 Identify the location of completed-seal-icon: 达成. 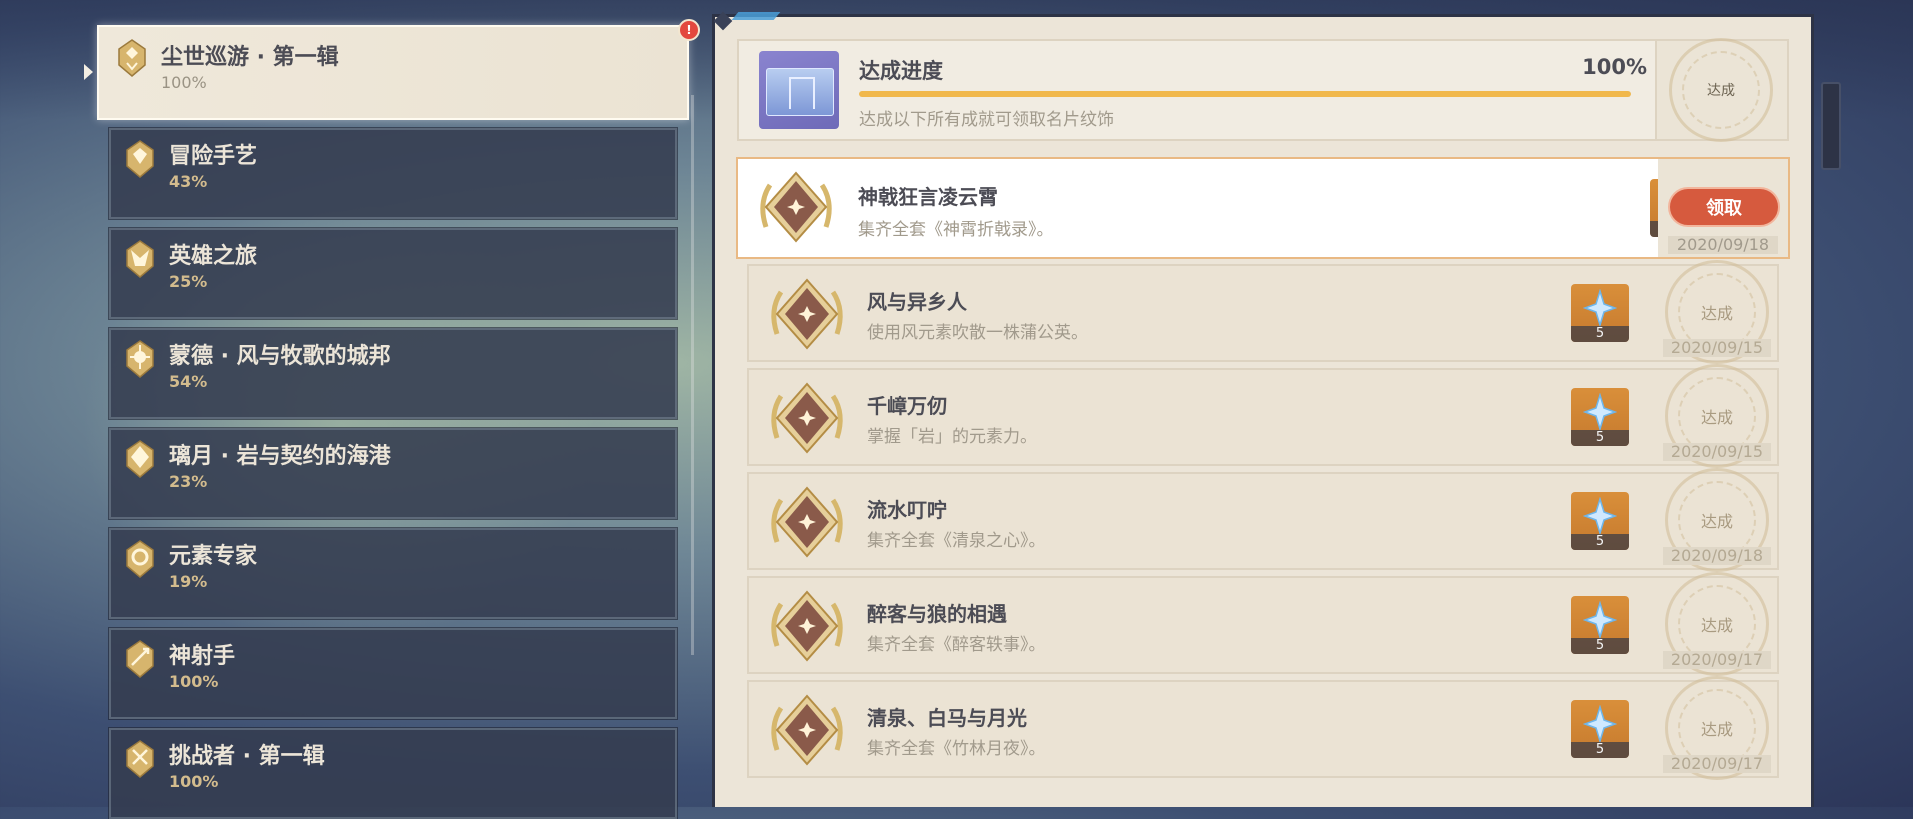
(1721, 90).